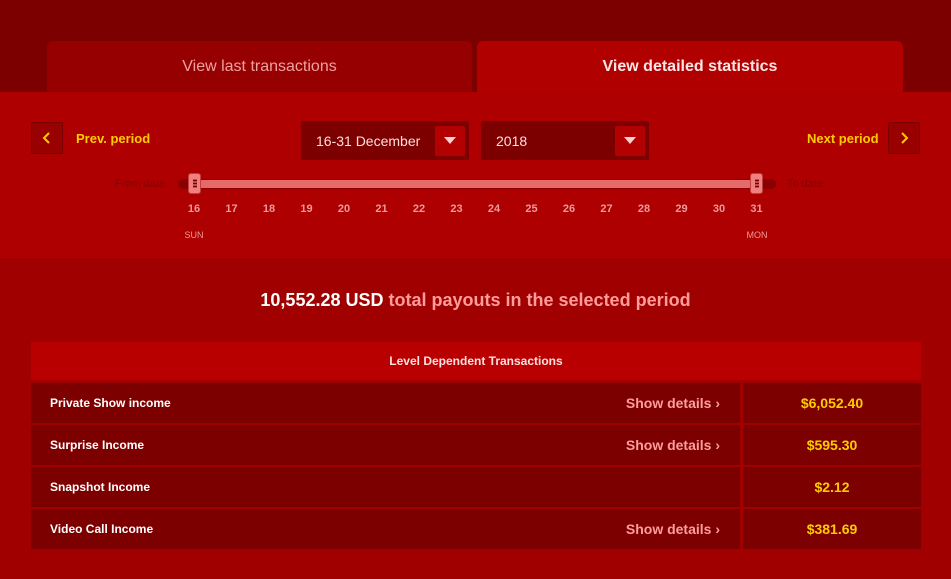  Describe the element at coordinates (756, 209) in the screenshot. I see `day-tick-label: 31` at that location.